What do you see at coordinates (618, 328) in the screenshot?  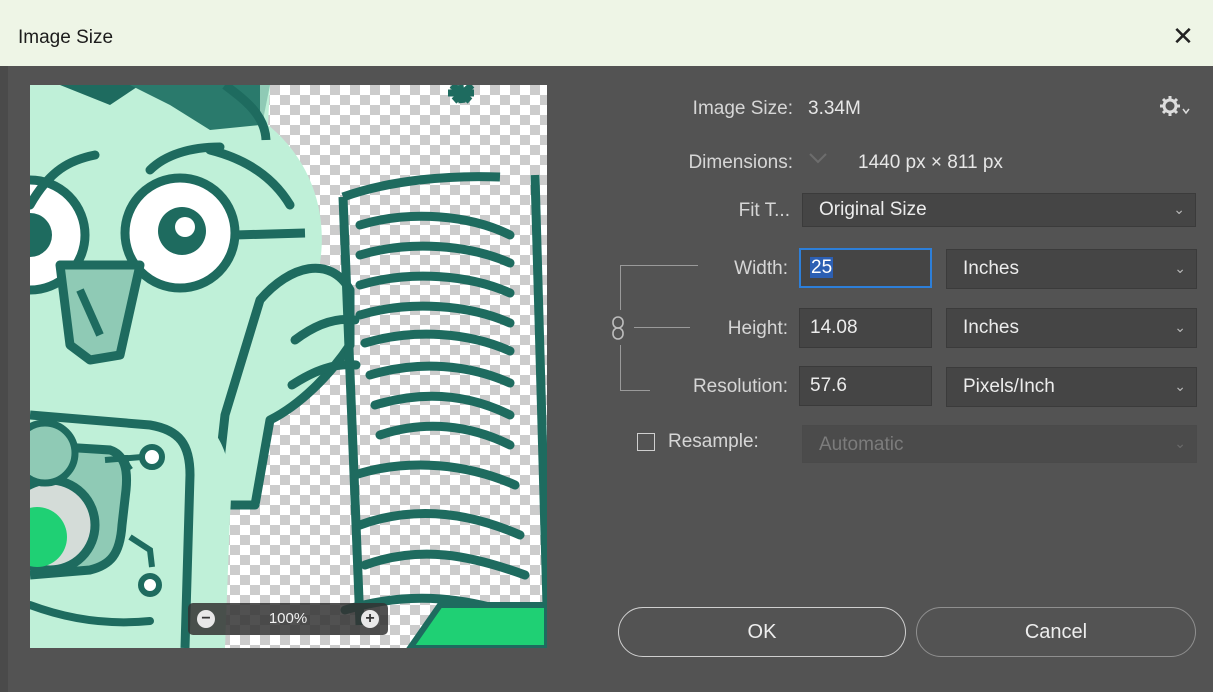 I see `chain-link-icon` at bounding box center [618, 328].